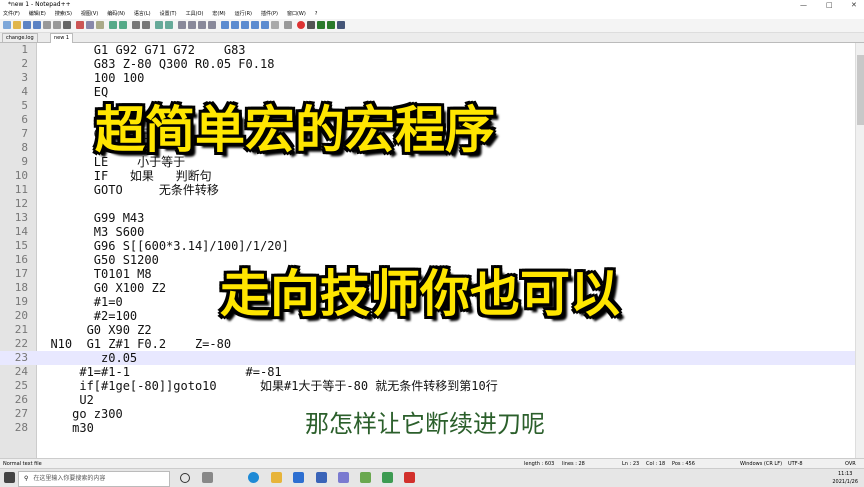 The height and width of the screenshot is (487, 864). Describe the element at coordinates (202, 25) in the screenshot. I see `show-all-chars-icon` at that location.